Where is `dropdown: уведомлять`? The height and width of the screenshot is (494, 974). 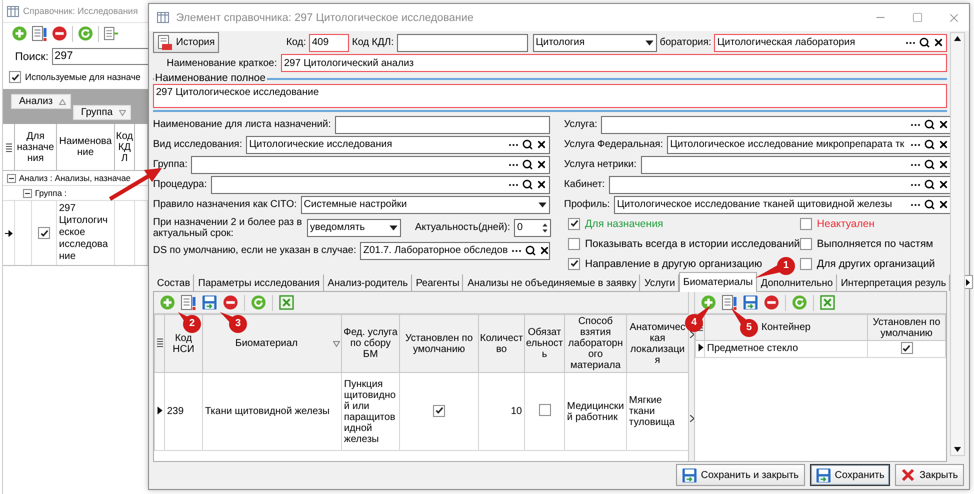
dropdown: уведомлять is located at coordinates (354, 227).